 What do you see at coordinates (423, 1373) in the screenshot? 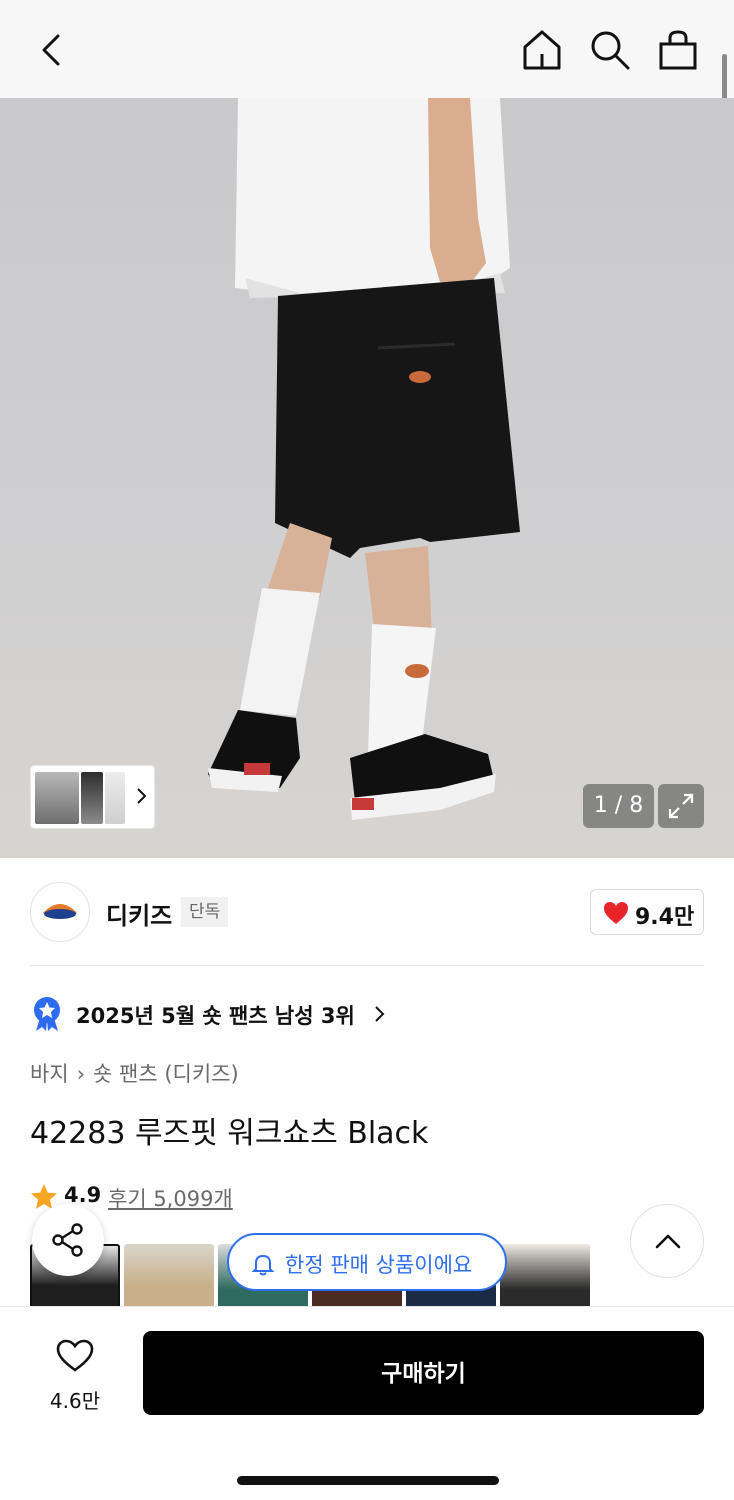
I see `buy-button: 구매하기` at bounding box center [423, 1373].